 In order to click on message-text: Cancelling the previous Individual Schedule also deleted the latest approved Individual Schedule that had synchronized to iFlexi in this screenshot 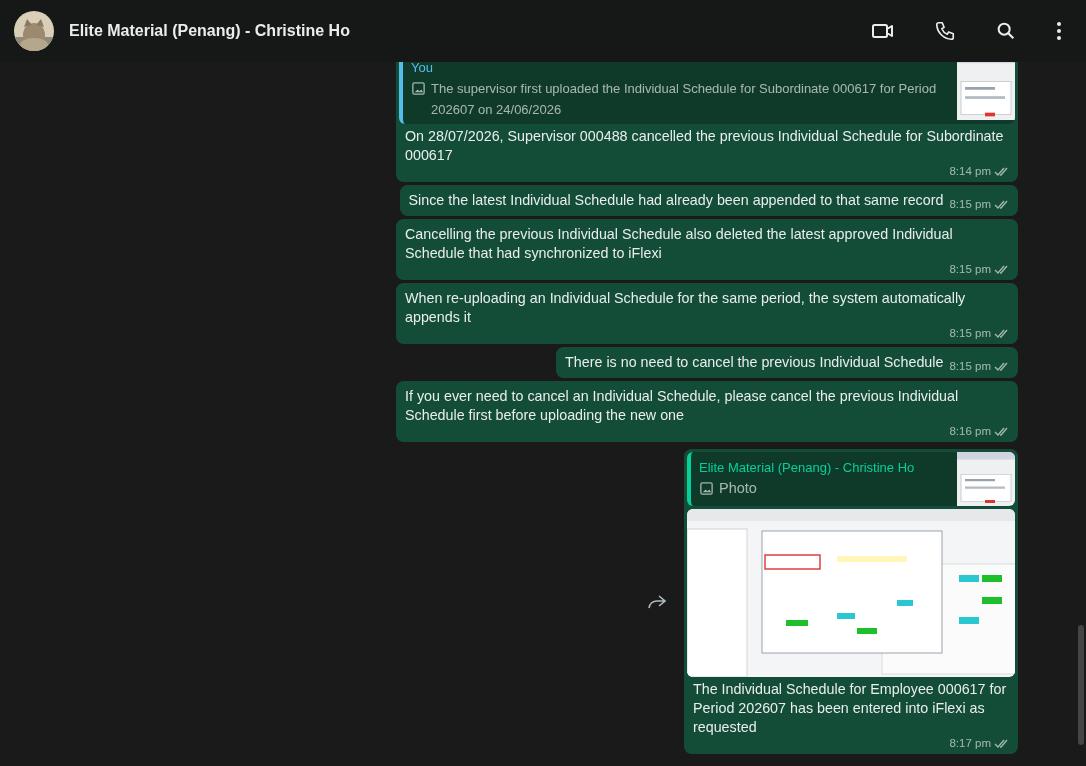, I will do `click(679, 244)`.